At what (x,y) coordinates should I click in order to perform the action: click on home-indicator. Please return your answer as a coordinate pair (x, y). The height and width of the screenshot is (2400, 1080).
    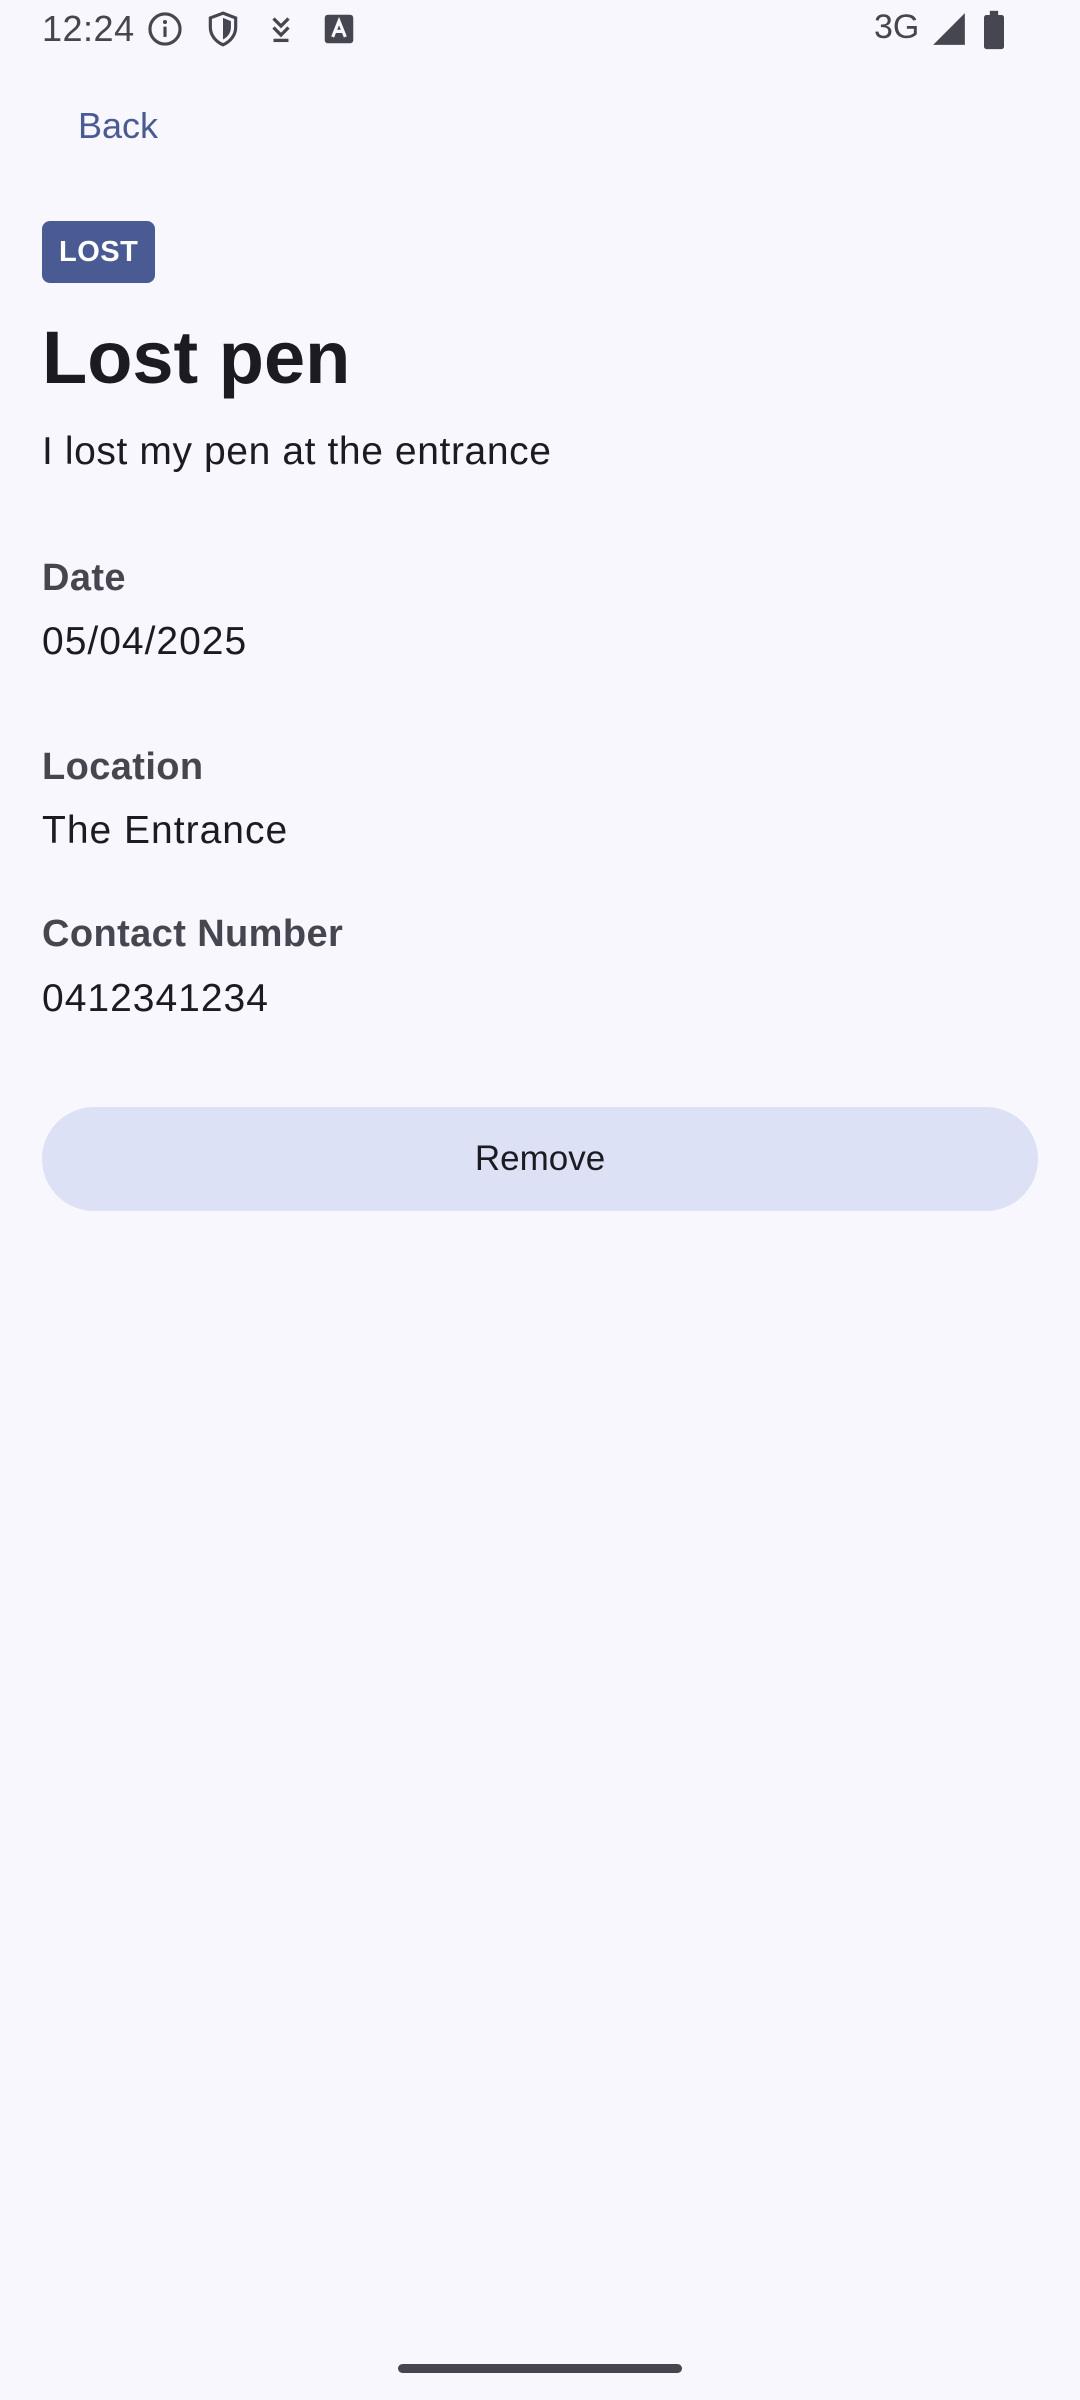
    Looking at the image, I should click on (540, 2368).